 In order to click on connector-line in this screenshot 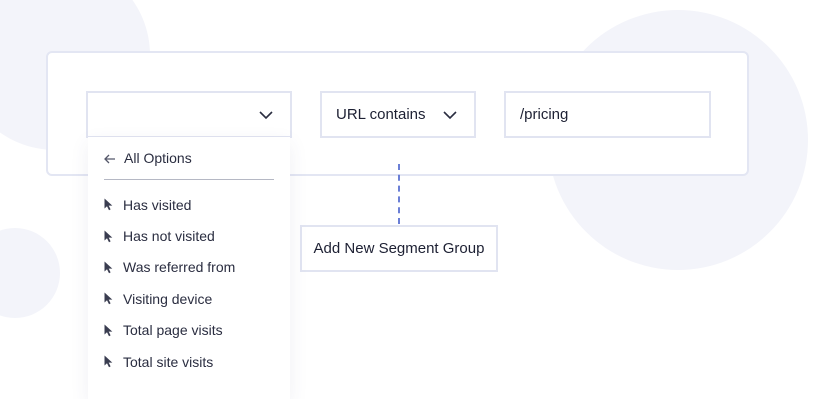, I will do `click(399, 194)`.